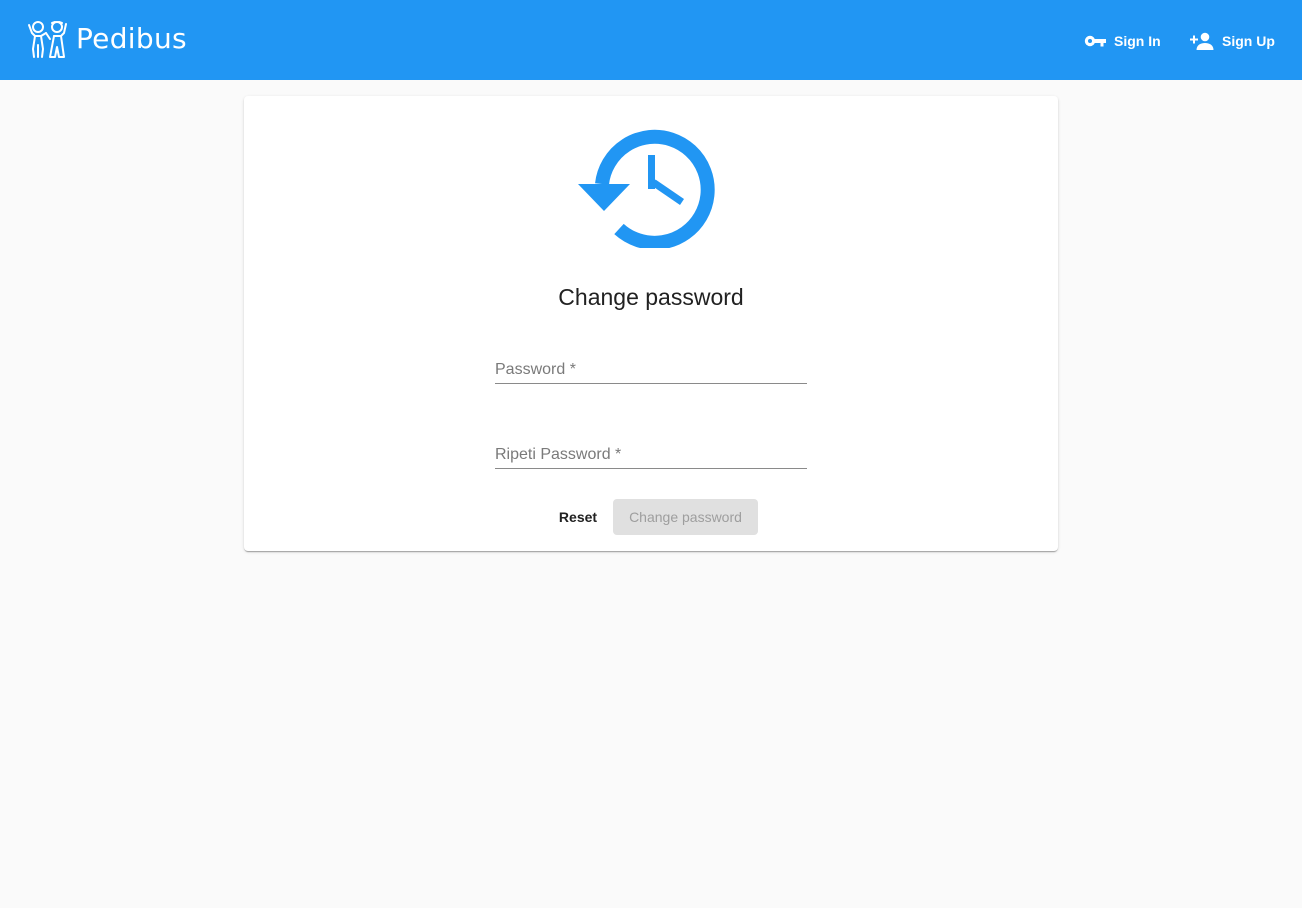 This screenshot has height=908, width=1302. I want to click on repeat-password-field-wrapper, so click(651, 449).